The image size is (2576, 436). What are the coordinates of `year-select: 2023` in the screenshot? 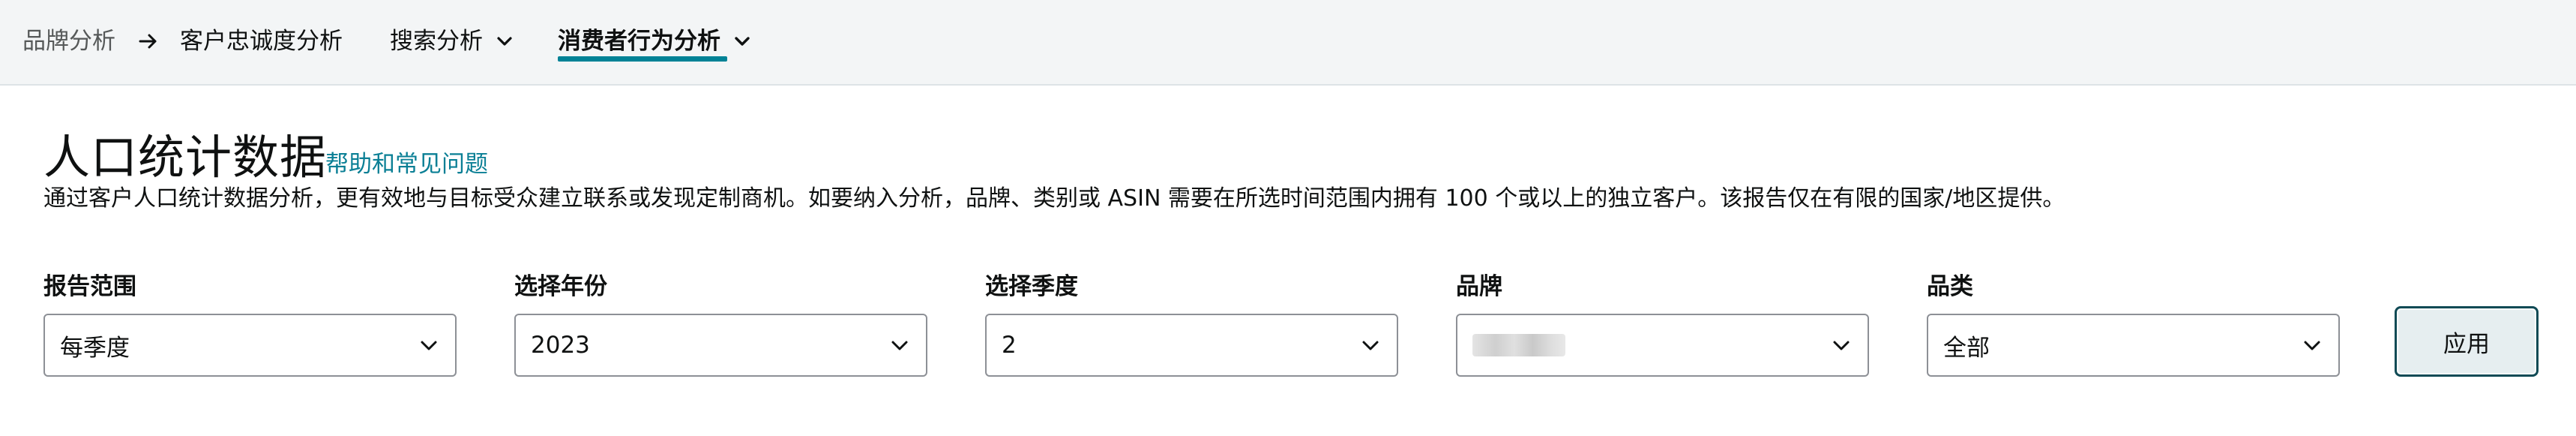 It's located at (720, 345).